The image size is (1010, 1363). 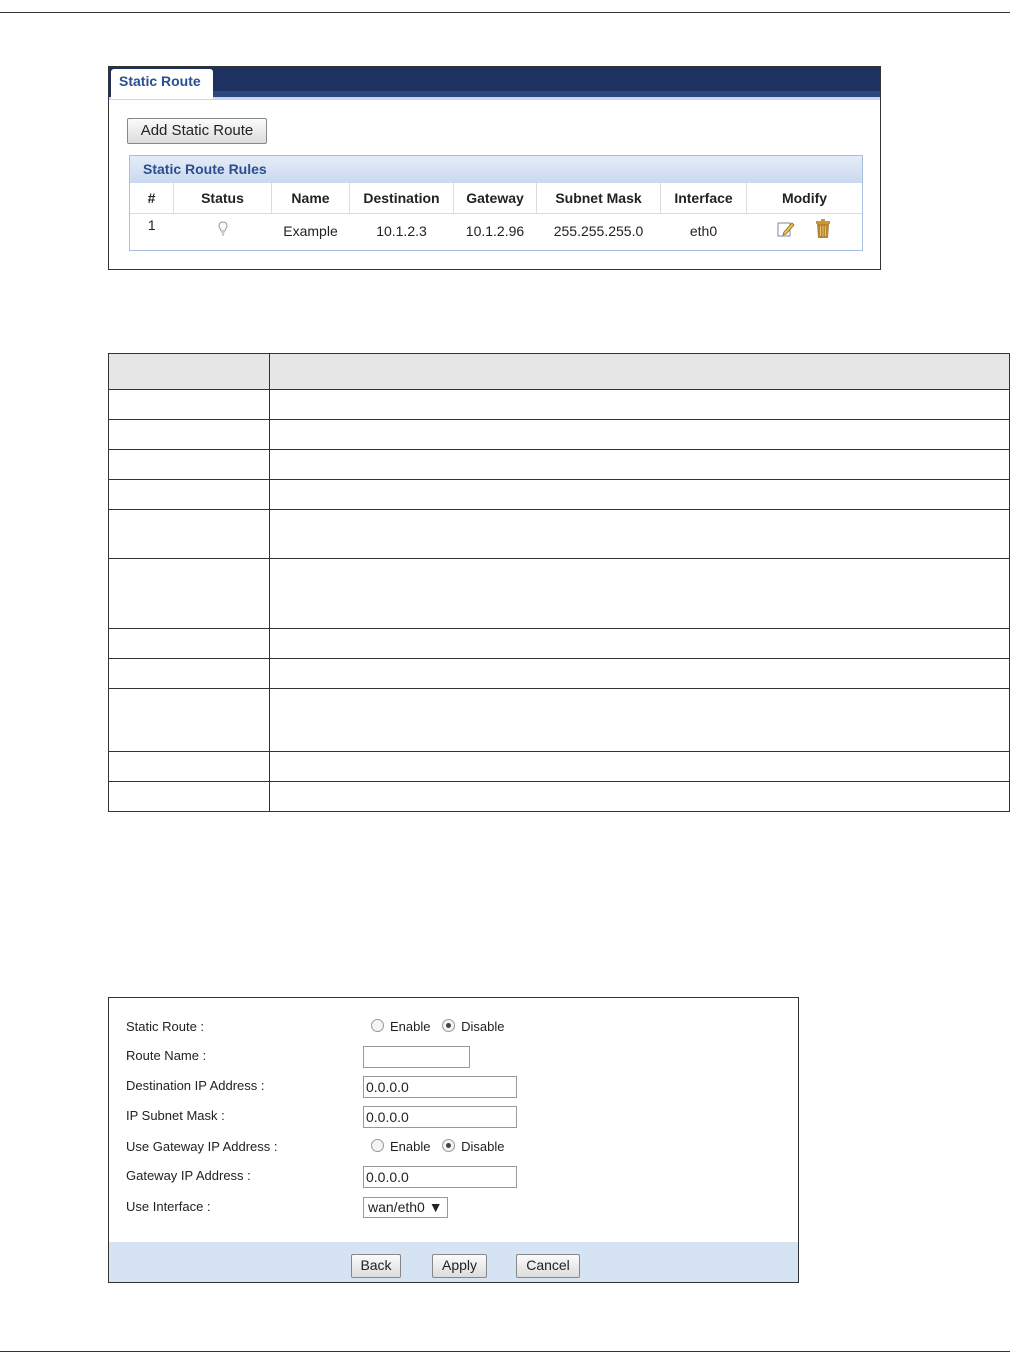 I want to click on route-name-input, so click(x=416, y=1057).